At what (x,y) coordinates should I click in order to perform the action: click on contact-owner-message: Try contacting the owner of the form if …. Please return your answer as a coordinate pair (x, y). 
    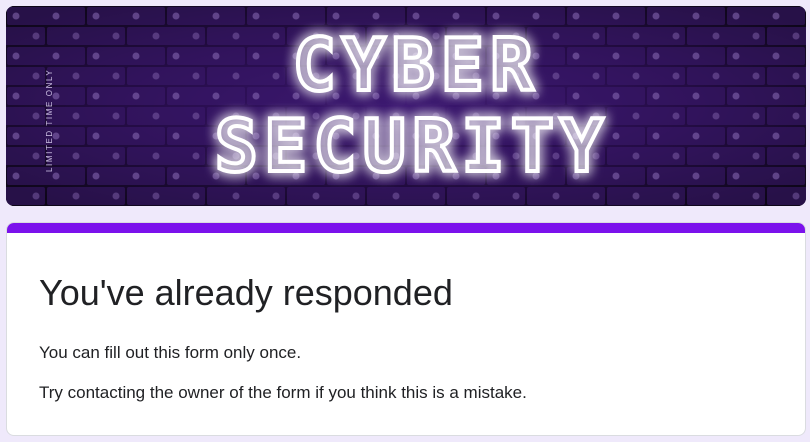
    Looking at the image, I should click on (283, 392).